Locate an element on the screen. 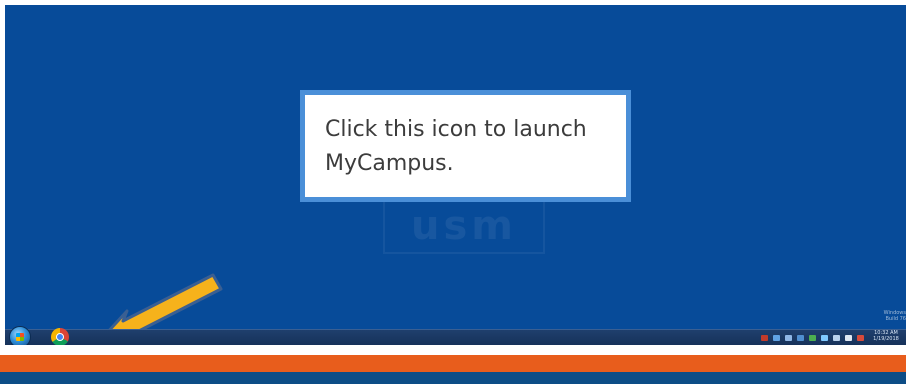  callout-line-2: MyCampus. is located at coordinates (389, 163).